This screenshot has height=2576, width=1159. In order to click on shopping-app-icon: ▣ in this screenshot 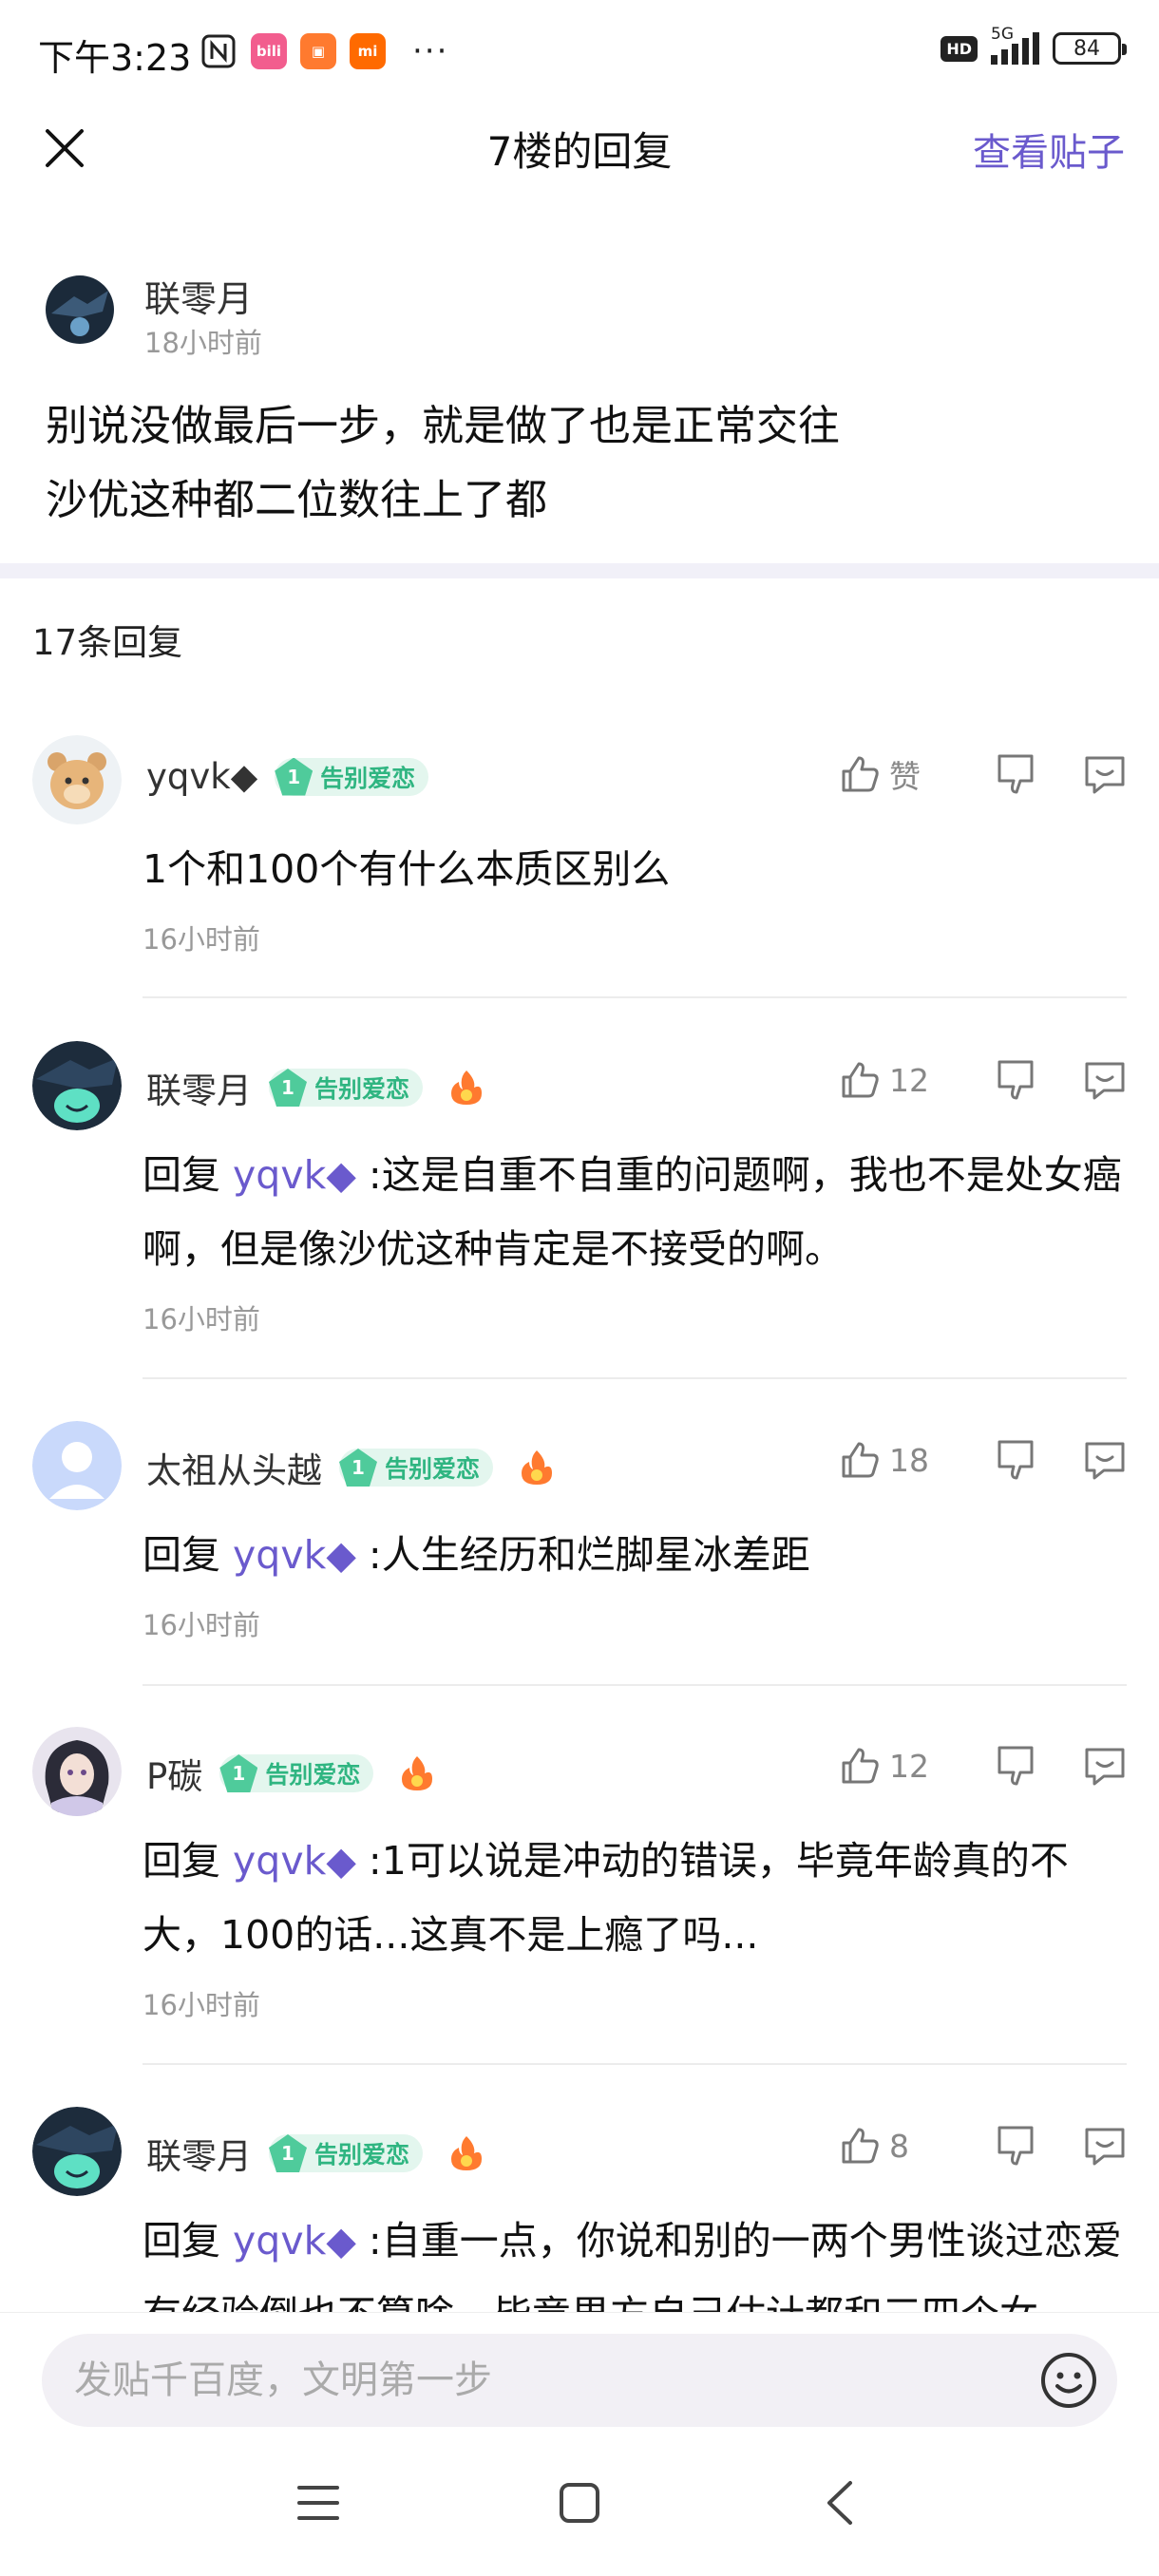, I will do `click(318, 51)`.